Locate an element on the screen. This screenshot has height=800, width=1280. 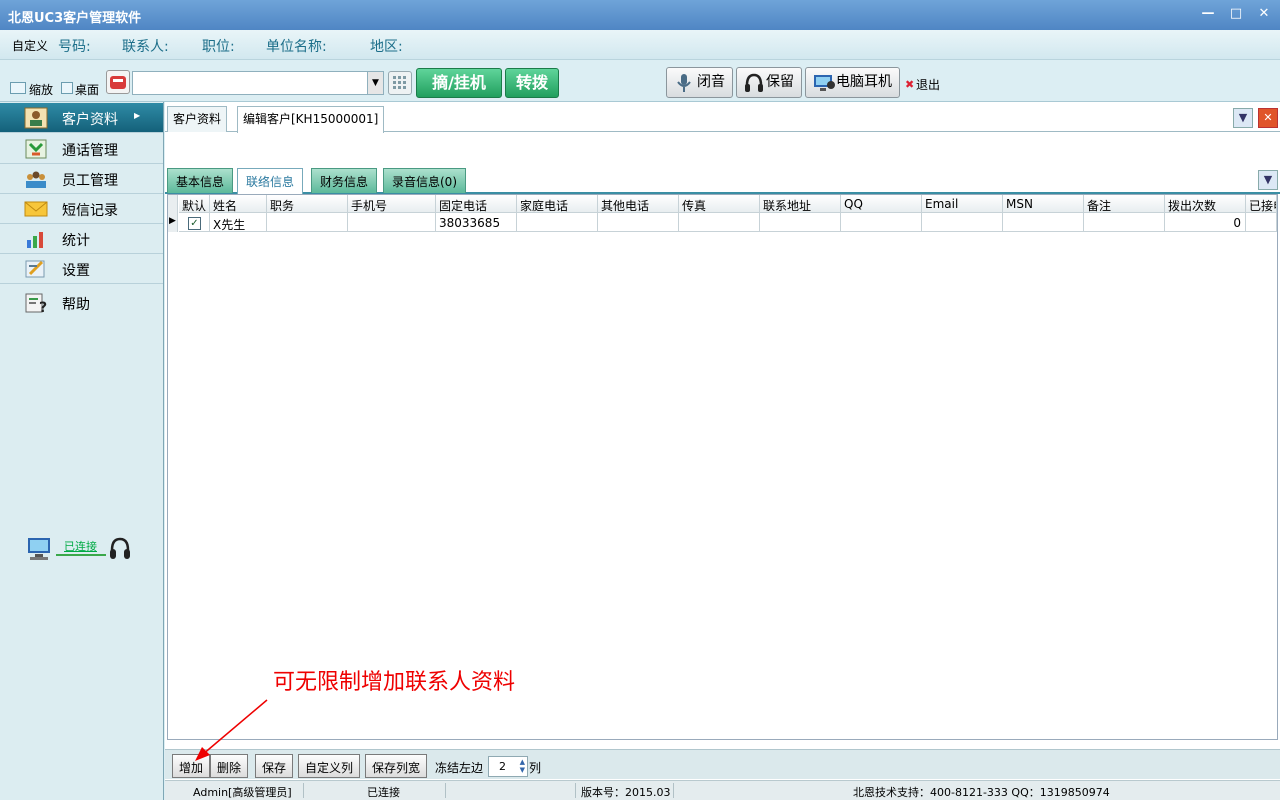
status-user: Admin[高级管理员] is located at coordinates (242, 792).